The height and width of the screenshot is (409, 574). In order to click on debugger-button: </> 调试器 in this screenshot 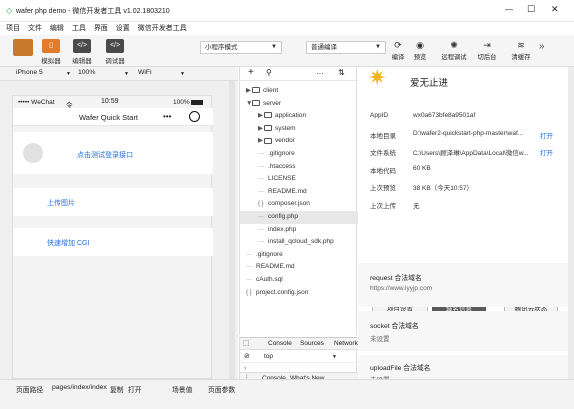, I will do `click(115, 52)`.